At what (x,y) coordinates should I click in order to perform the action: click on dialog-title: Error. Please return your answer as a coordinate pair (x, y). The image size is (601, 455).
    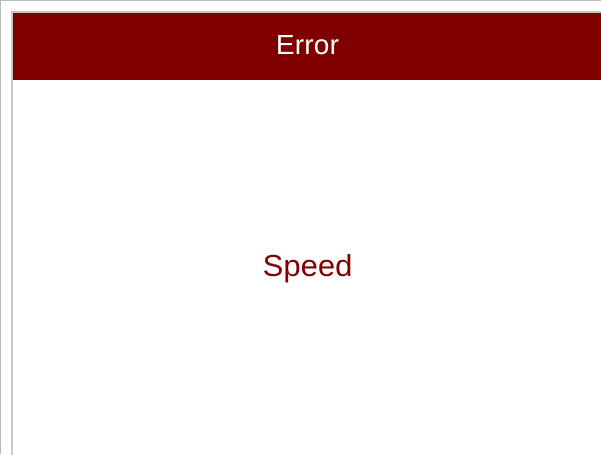
    Looking at the image, I should click on (307, 44).